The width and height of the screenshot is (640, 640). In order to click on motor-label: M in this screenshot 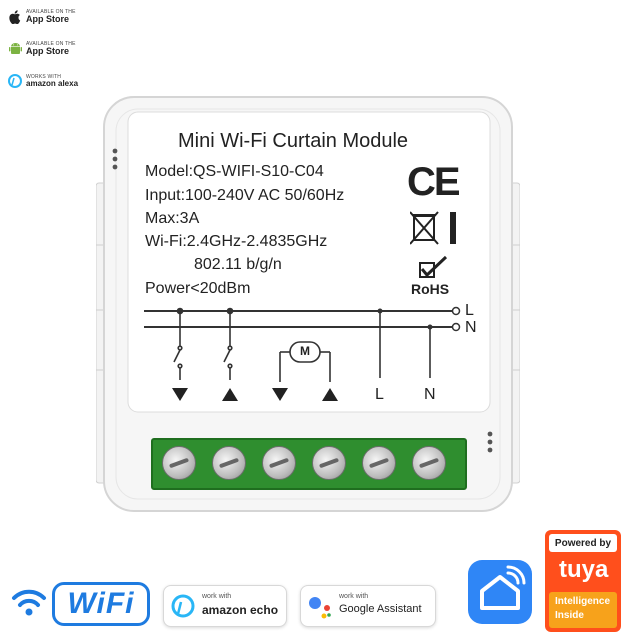, I will do `click(305, 351)`.